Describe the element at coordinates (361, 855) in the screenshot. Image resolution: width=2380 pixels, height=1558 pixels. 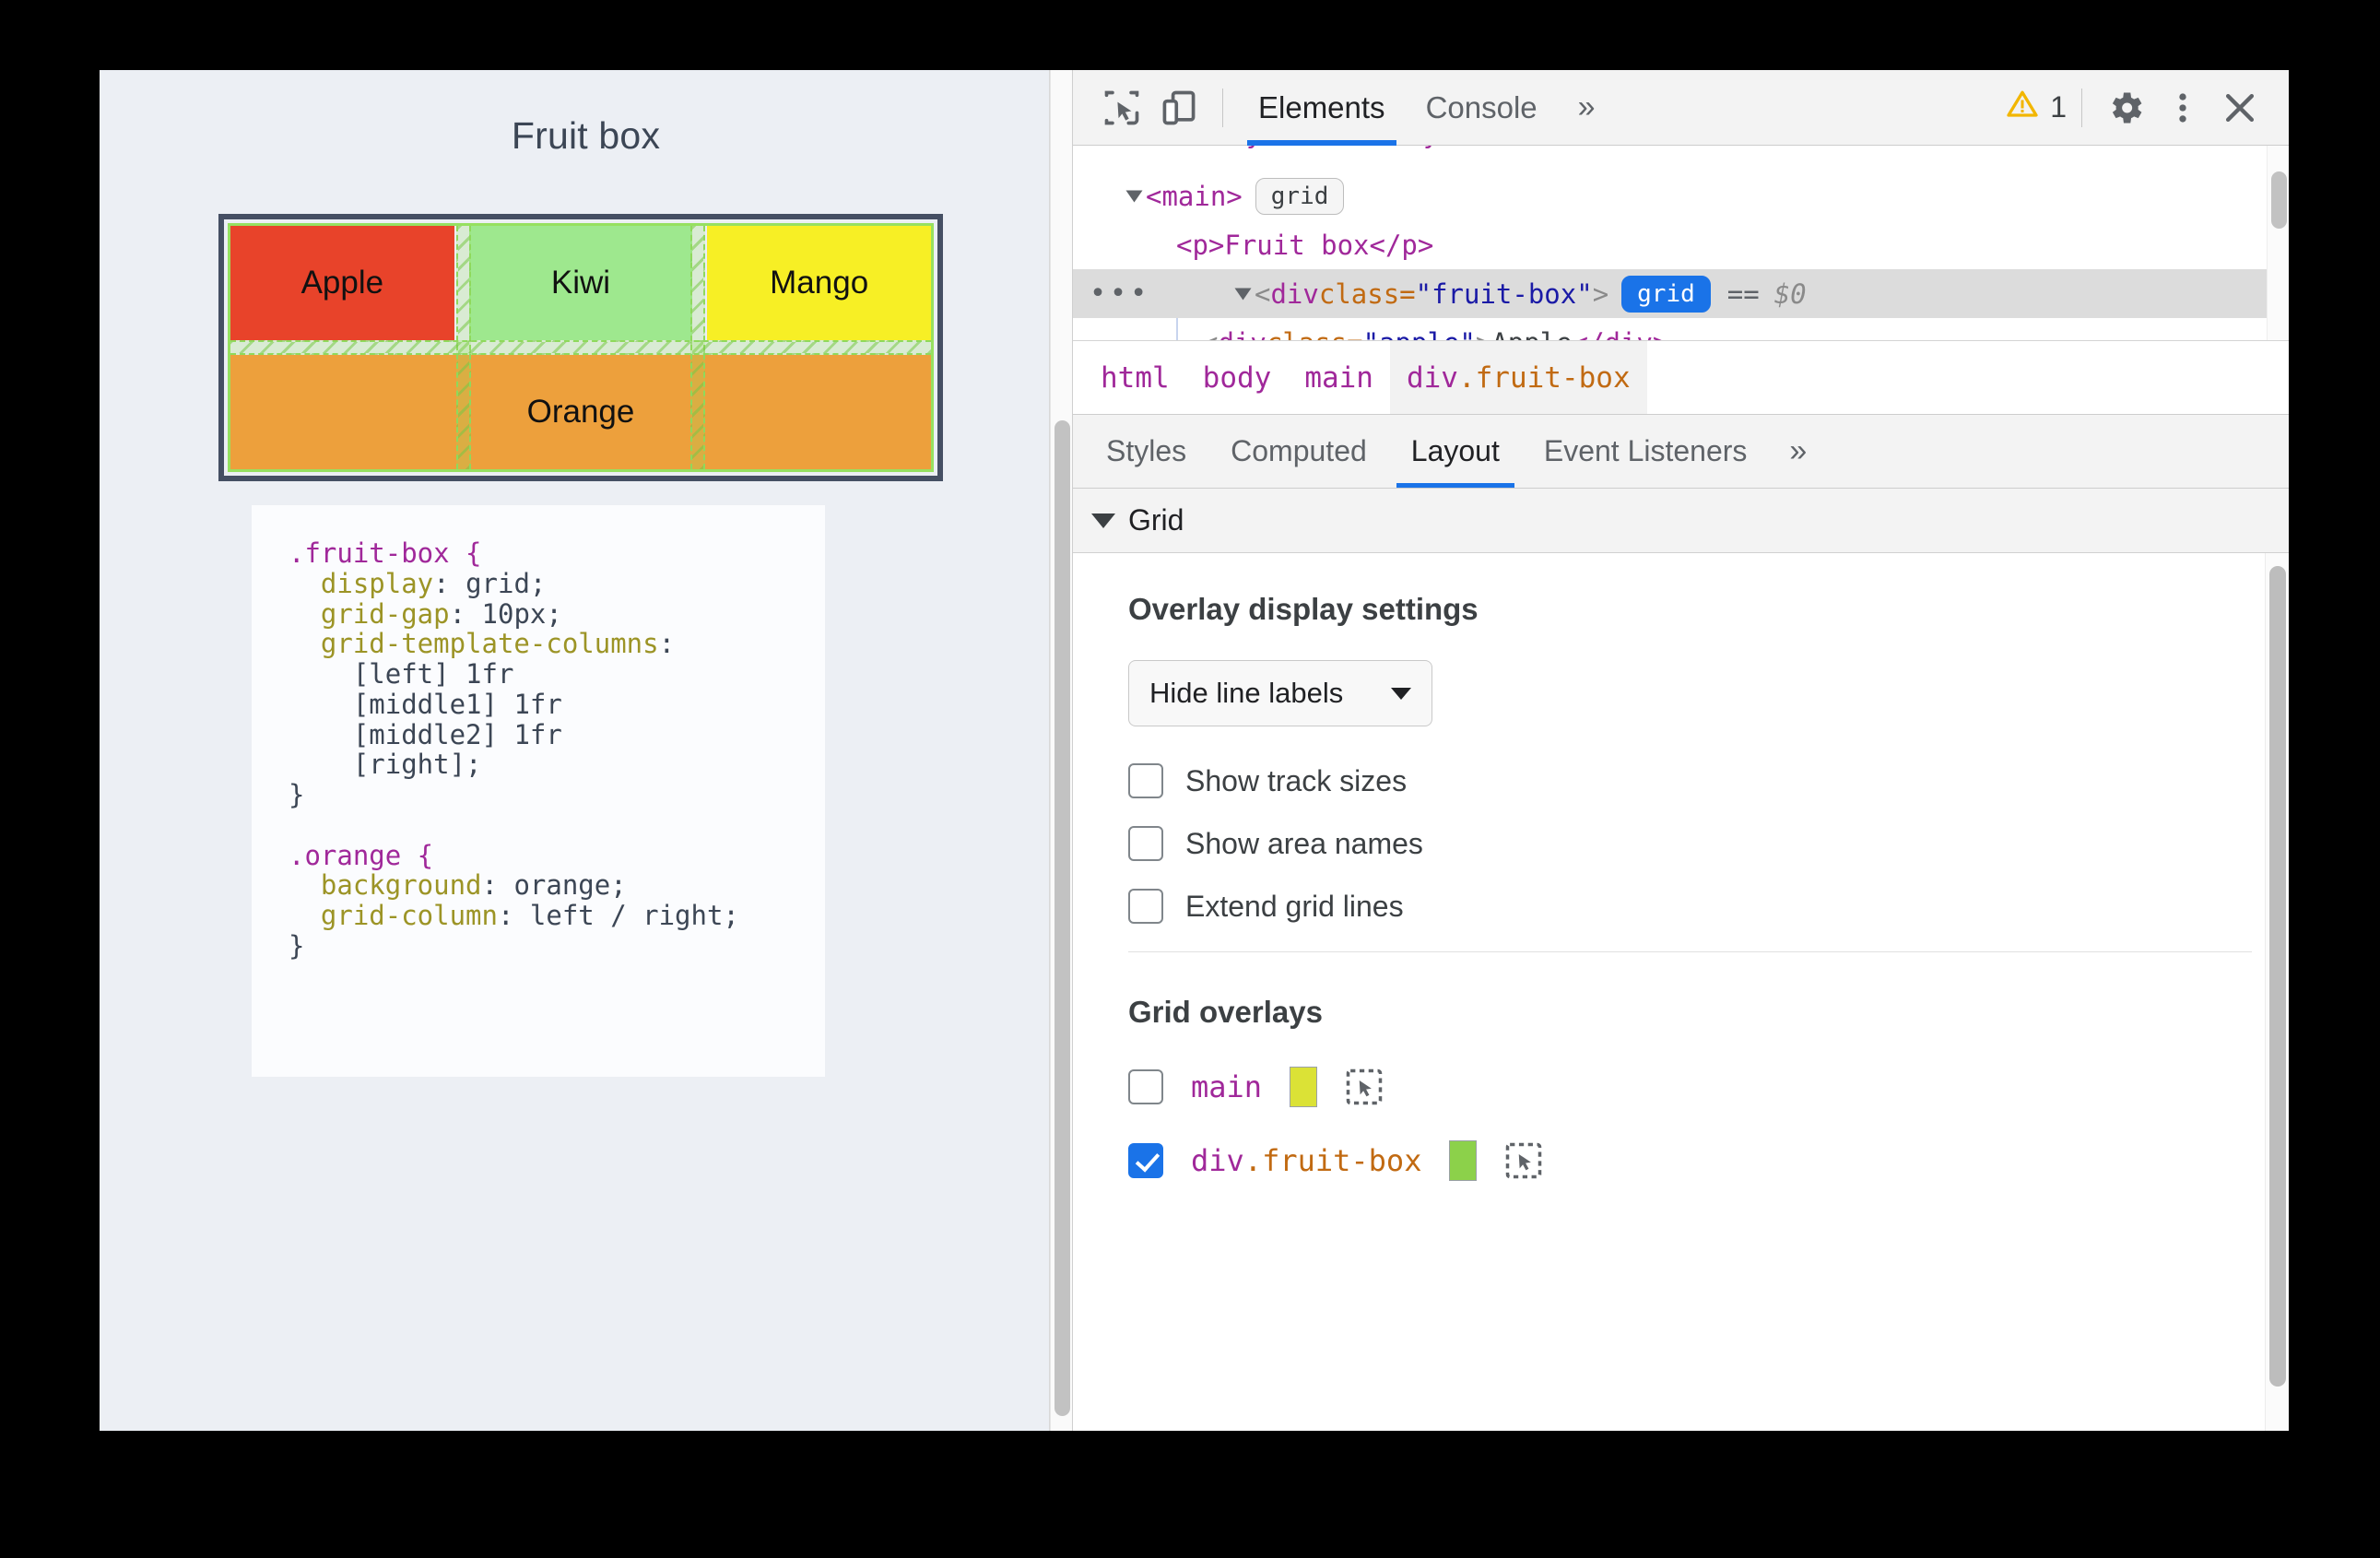
I see `css-selector-orange: .orange {` at that location.